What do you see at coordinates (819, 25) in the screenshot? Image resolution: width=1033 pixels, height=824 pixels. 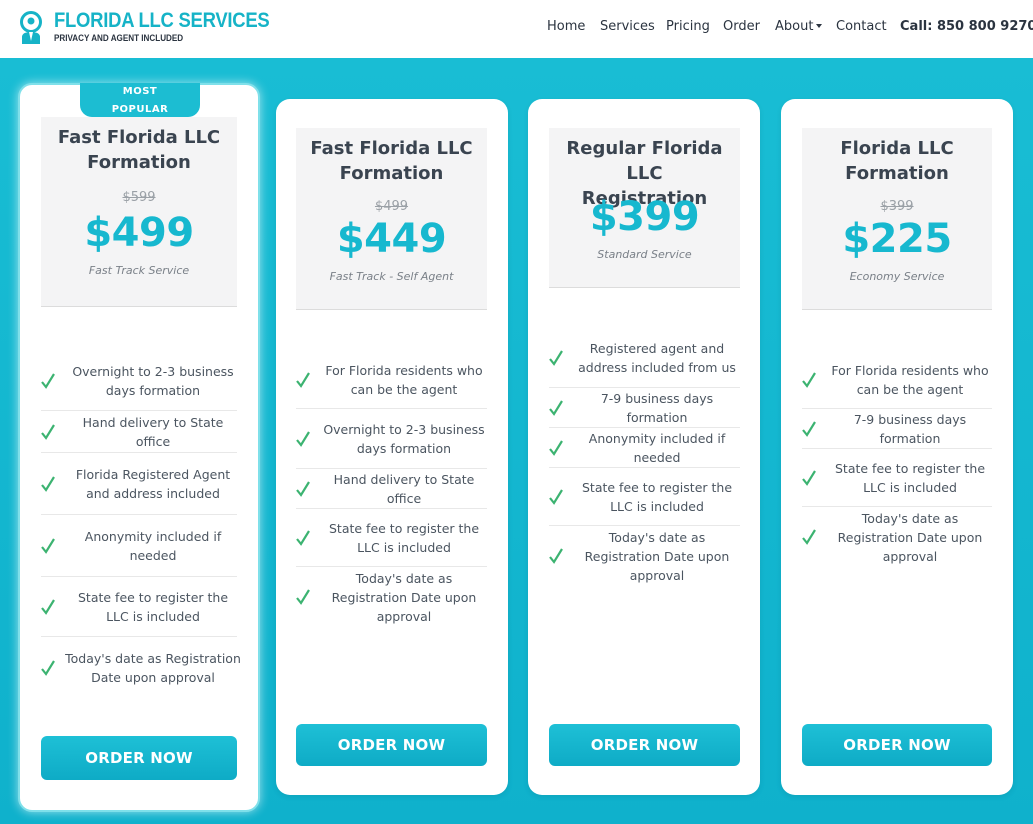 I see `chevron-down-icon` at bounding box center [819, 25].